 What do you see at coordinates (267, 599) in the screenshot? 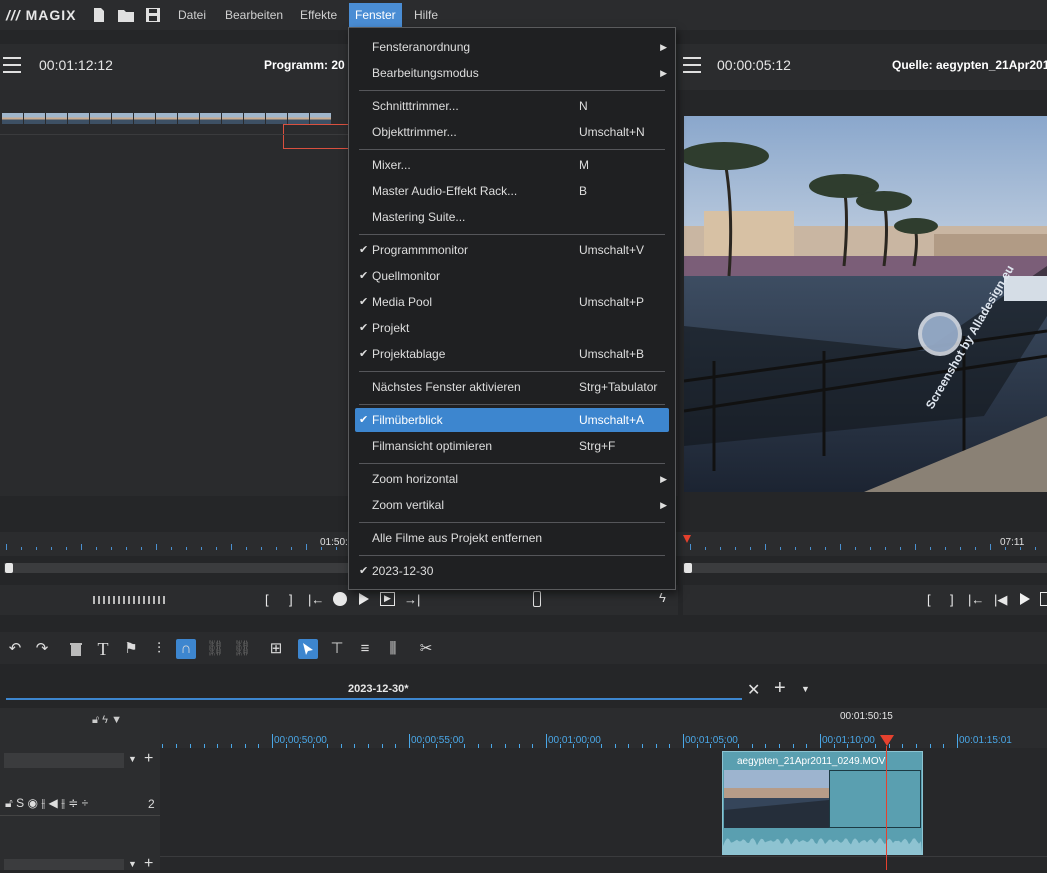
I see `mark-in-button: [` at bounding box center [267, 599].